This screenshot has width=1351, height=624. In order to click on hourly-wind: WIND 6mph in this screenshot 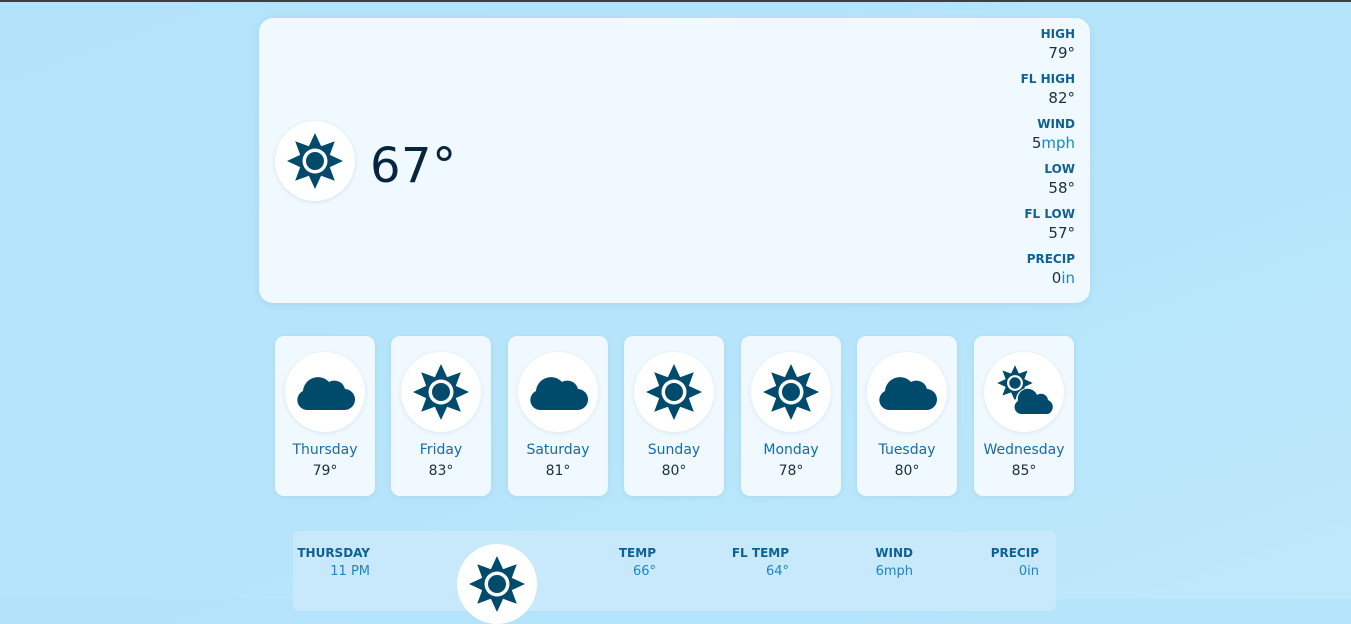, I will do `click(894, 564)`.